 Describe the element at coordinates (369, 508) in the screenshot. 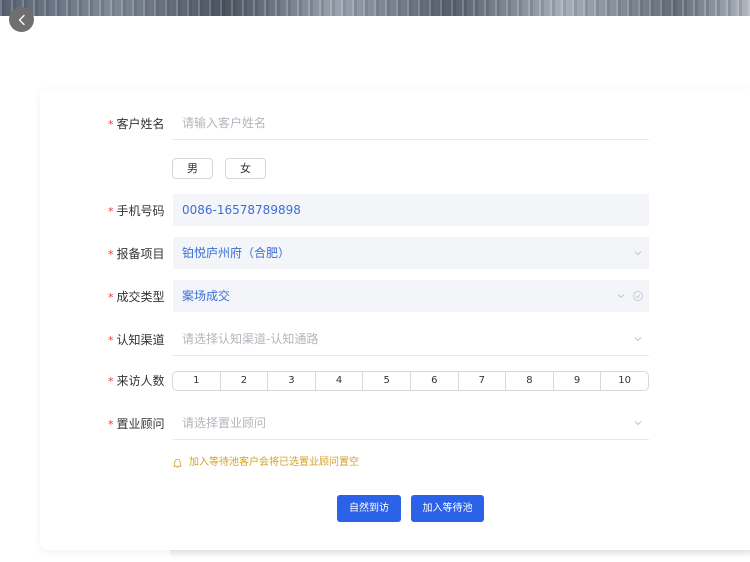

I see `natural-visit-button: 自然到访` at that location.